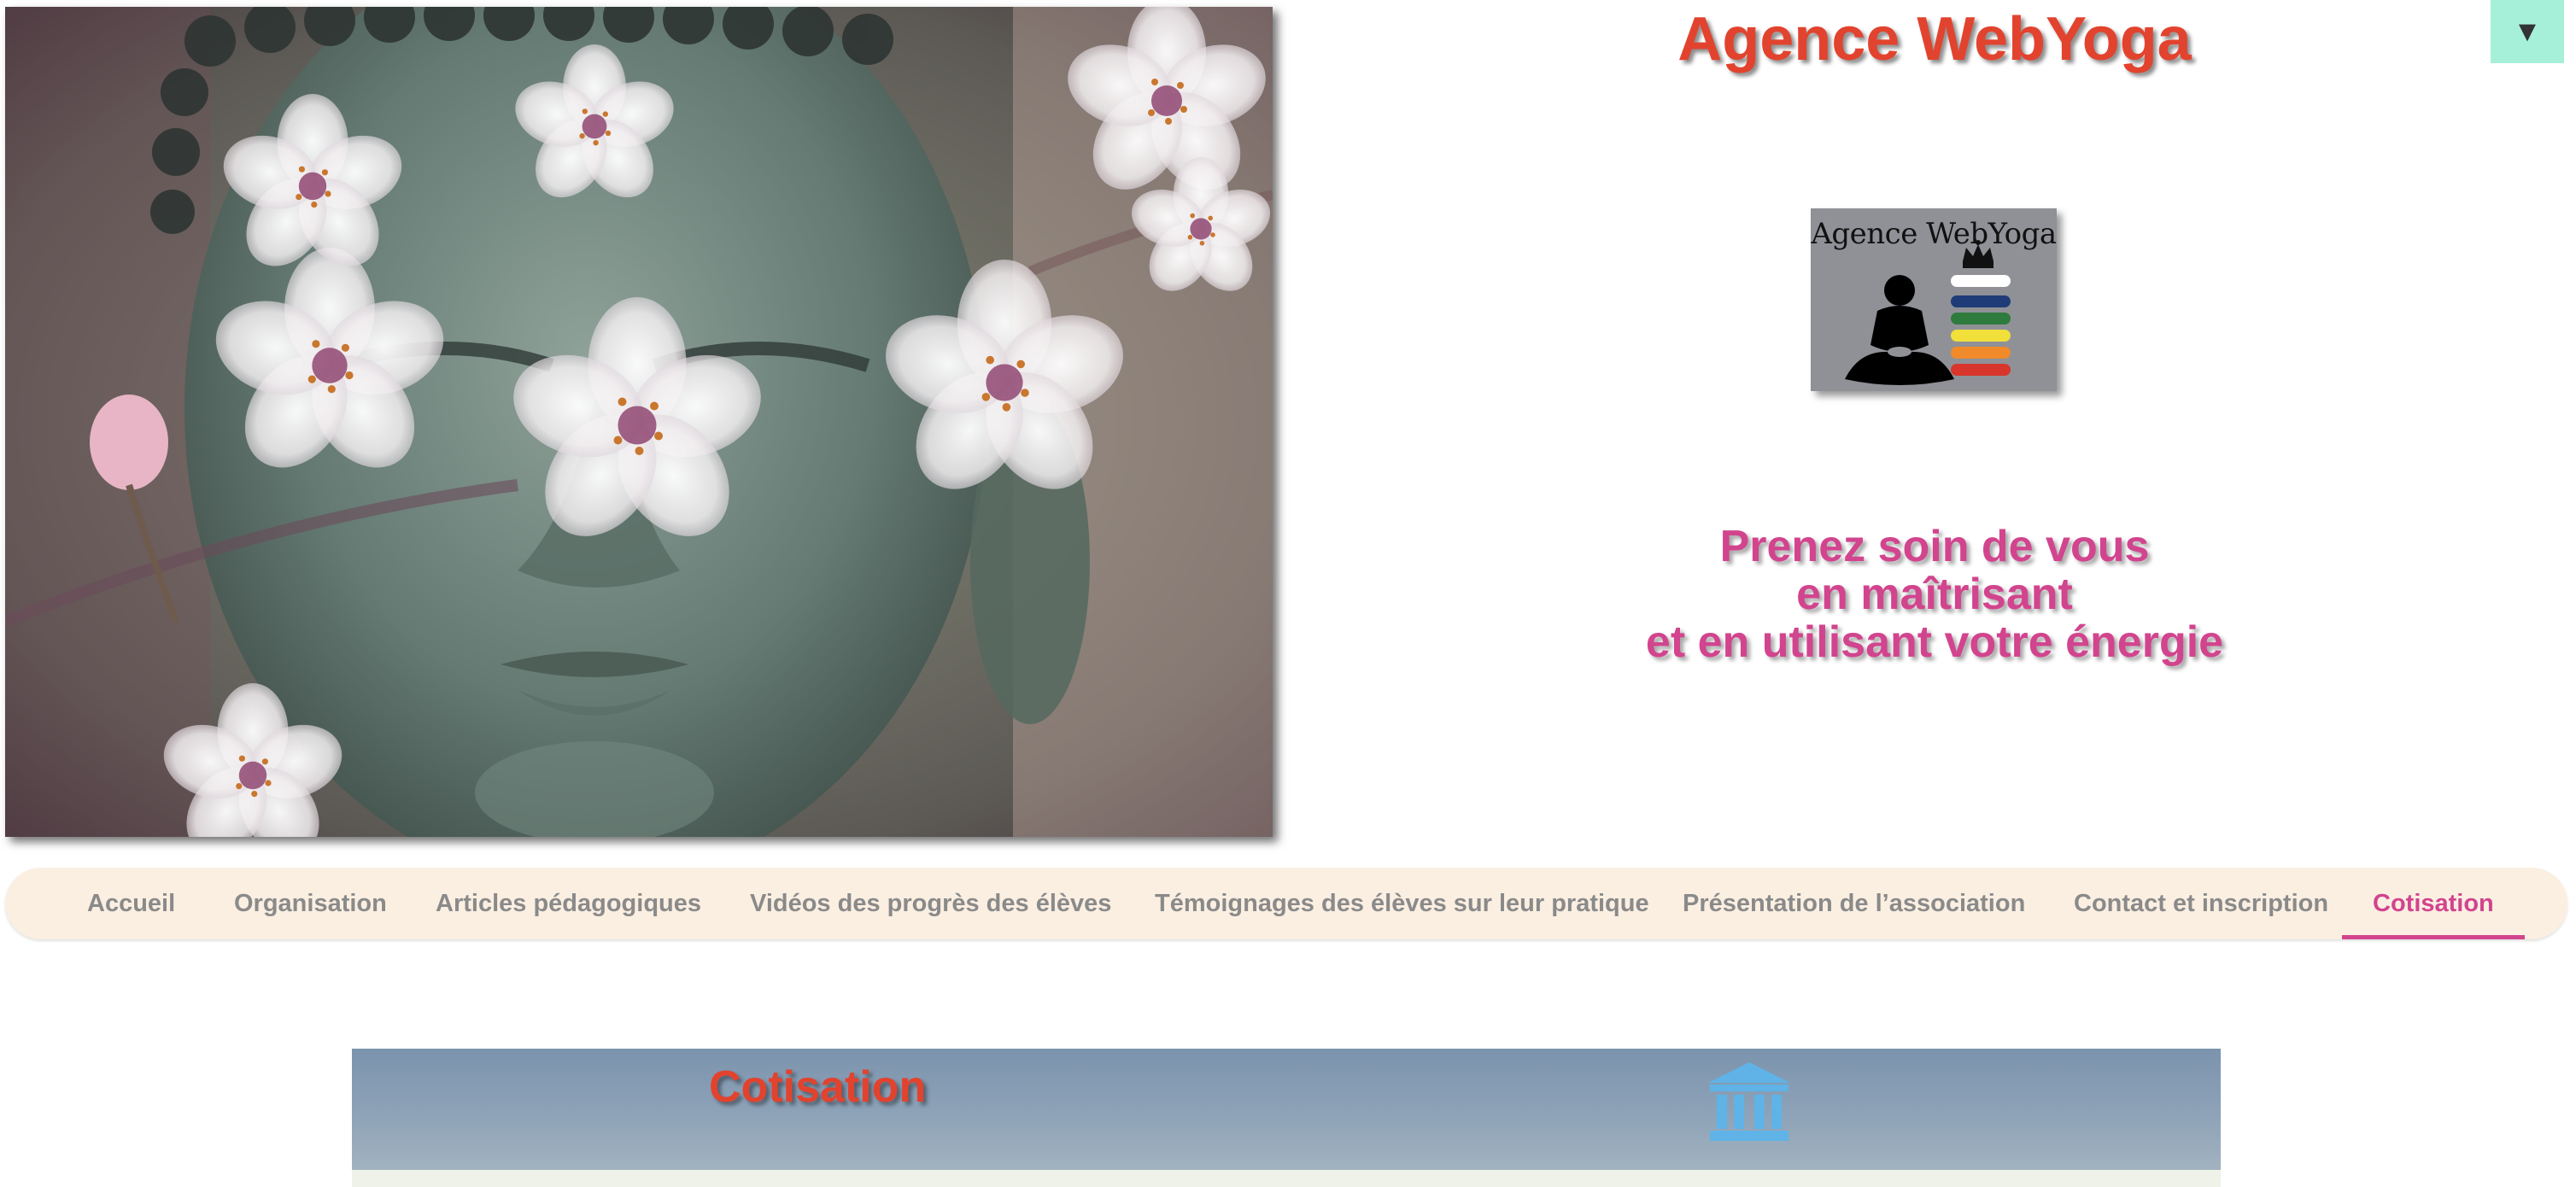 The height and width of the screenshot is (1187, 2576). Describe the element at coordinates (818, 1087) in the screenshot. I see `section-title: Cotisation` at that location.